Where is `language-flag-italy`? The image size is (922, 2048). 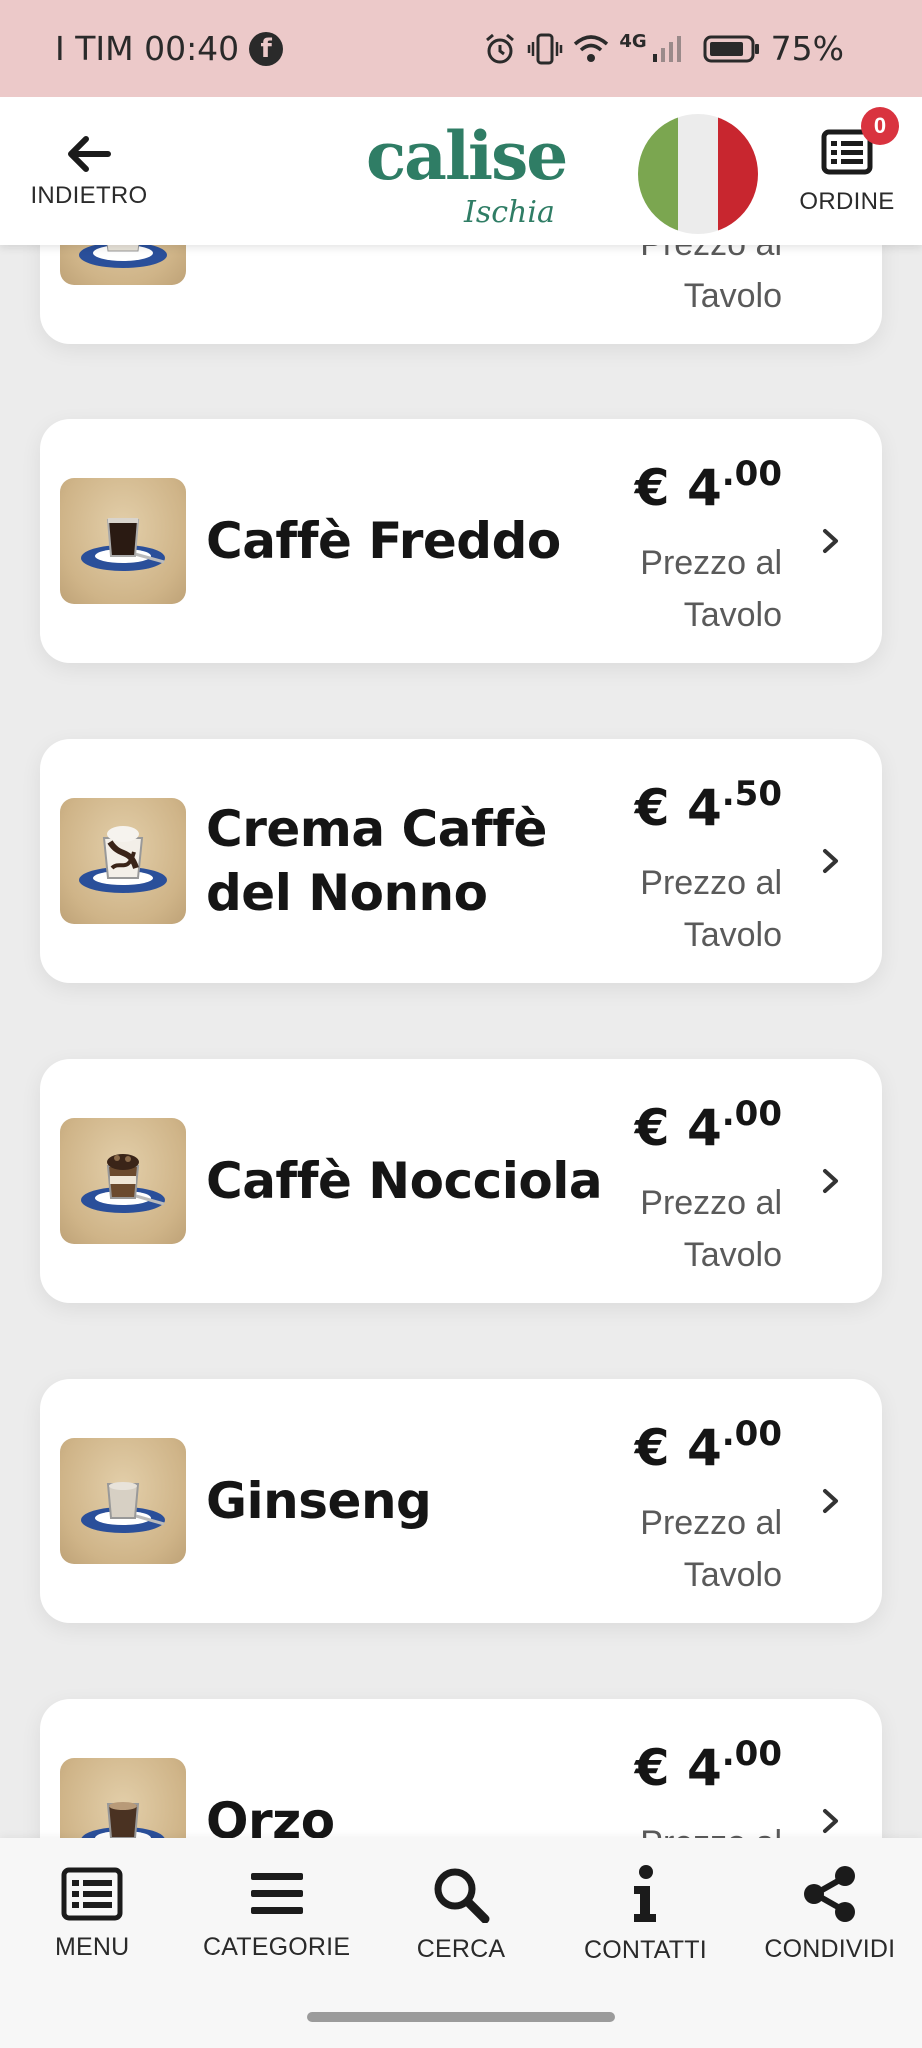 language-flag-italy is located at coordinates (698, 174).